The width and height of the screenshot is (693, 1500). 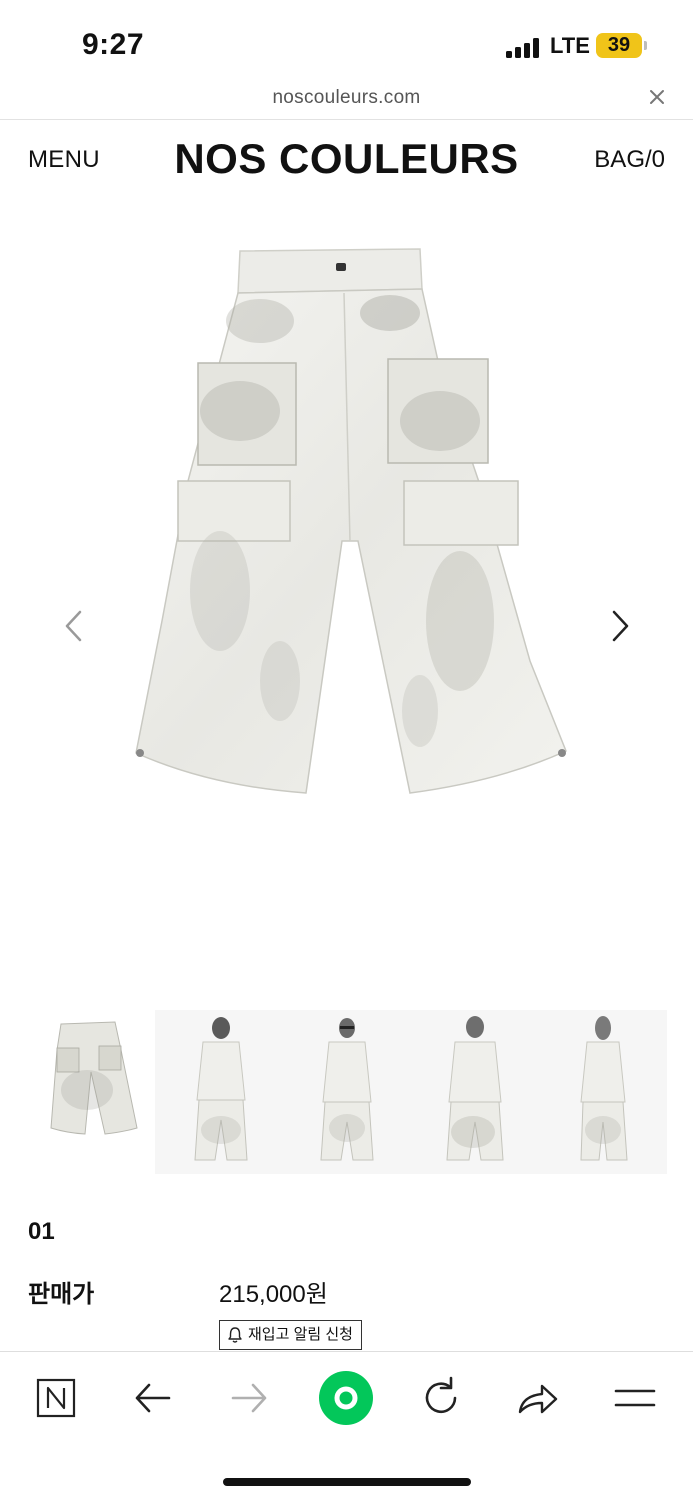 What do you see at coordinates (346, 1398) in the screenshot?
I see `green-circle-icon` at bounding box center [346, 1398].